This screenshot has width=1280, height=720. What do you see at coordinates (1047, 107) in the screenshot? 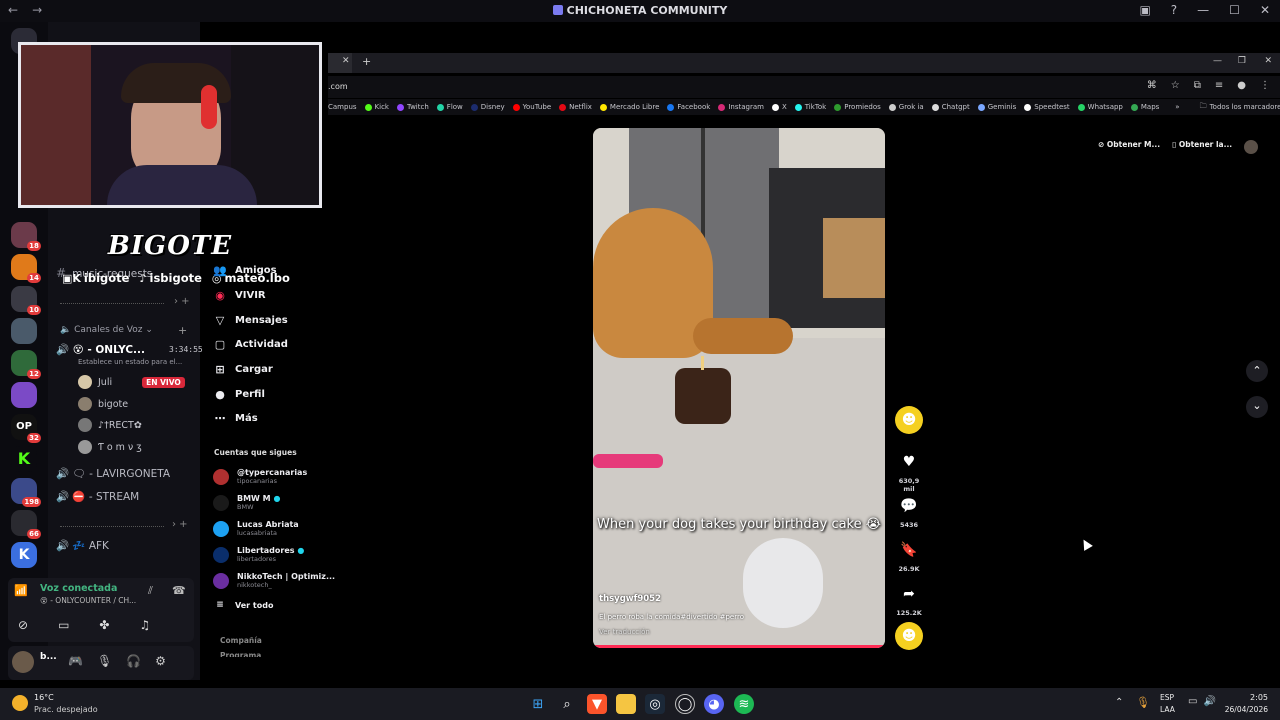
I see `bookmark: Speedtest` at bounding box center [1047, 107].